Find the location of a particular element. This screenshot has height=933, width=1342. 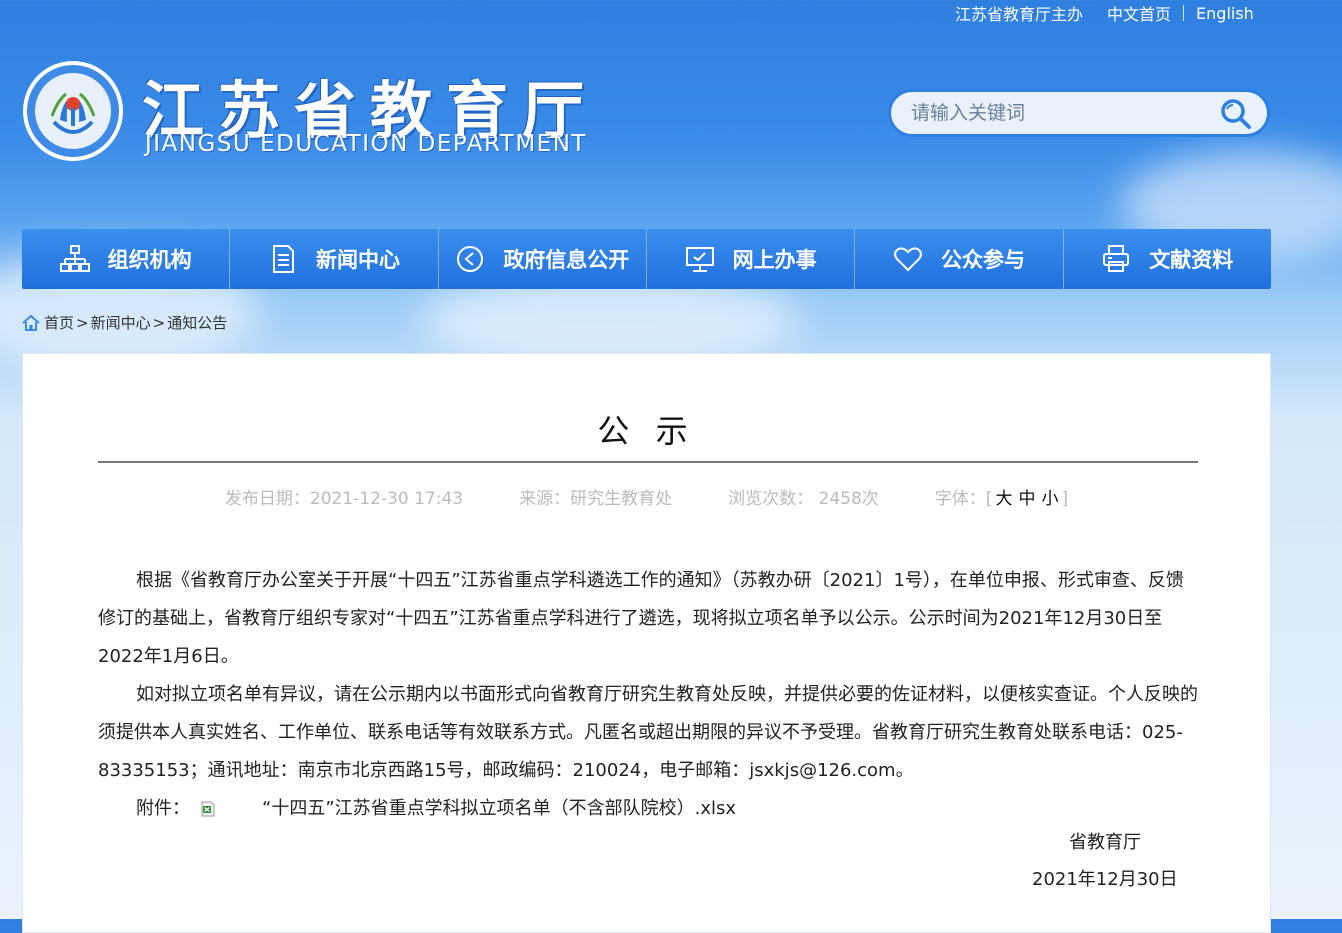

nav-item-label: 组织机构 is located at coordinates (149, 260).